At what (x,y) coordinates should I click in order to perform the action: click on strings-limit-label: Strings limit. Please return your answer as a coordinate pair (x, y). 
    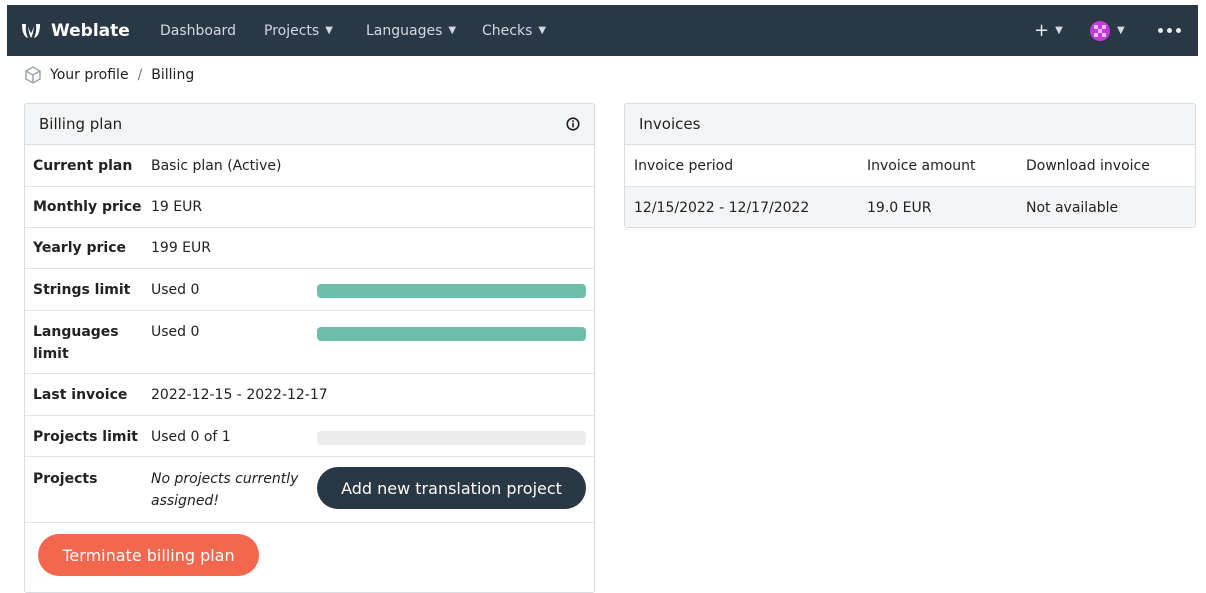
    Looking at the image, I should click on (82, 290).